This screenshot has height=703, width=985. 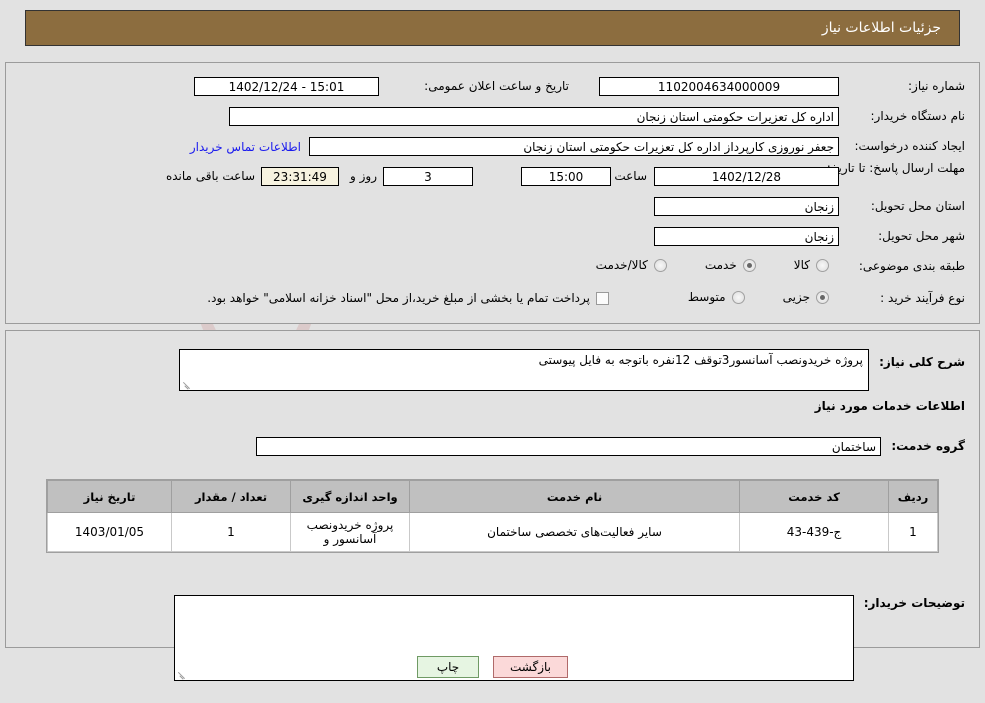 What do you see at coordinates (231, 496) in the screenshot?
I see `col-quantity: تعداد / مقدار` at bounding box center [231, 496].